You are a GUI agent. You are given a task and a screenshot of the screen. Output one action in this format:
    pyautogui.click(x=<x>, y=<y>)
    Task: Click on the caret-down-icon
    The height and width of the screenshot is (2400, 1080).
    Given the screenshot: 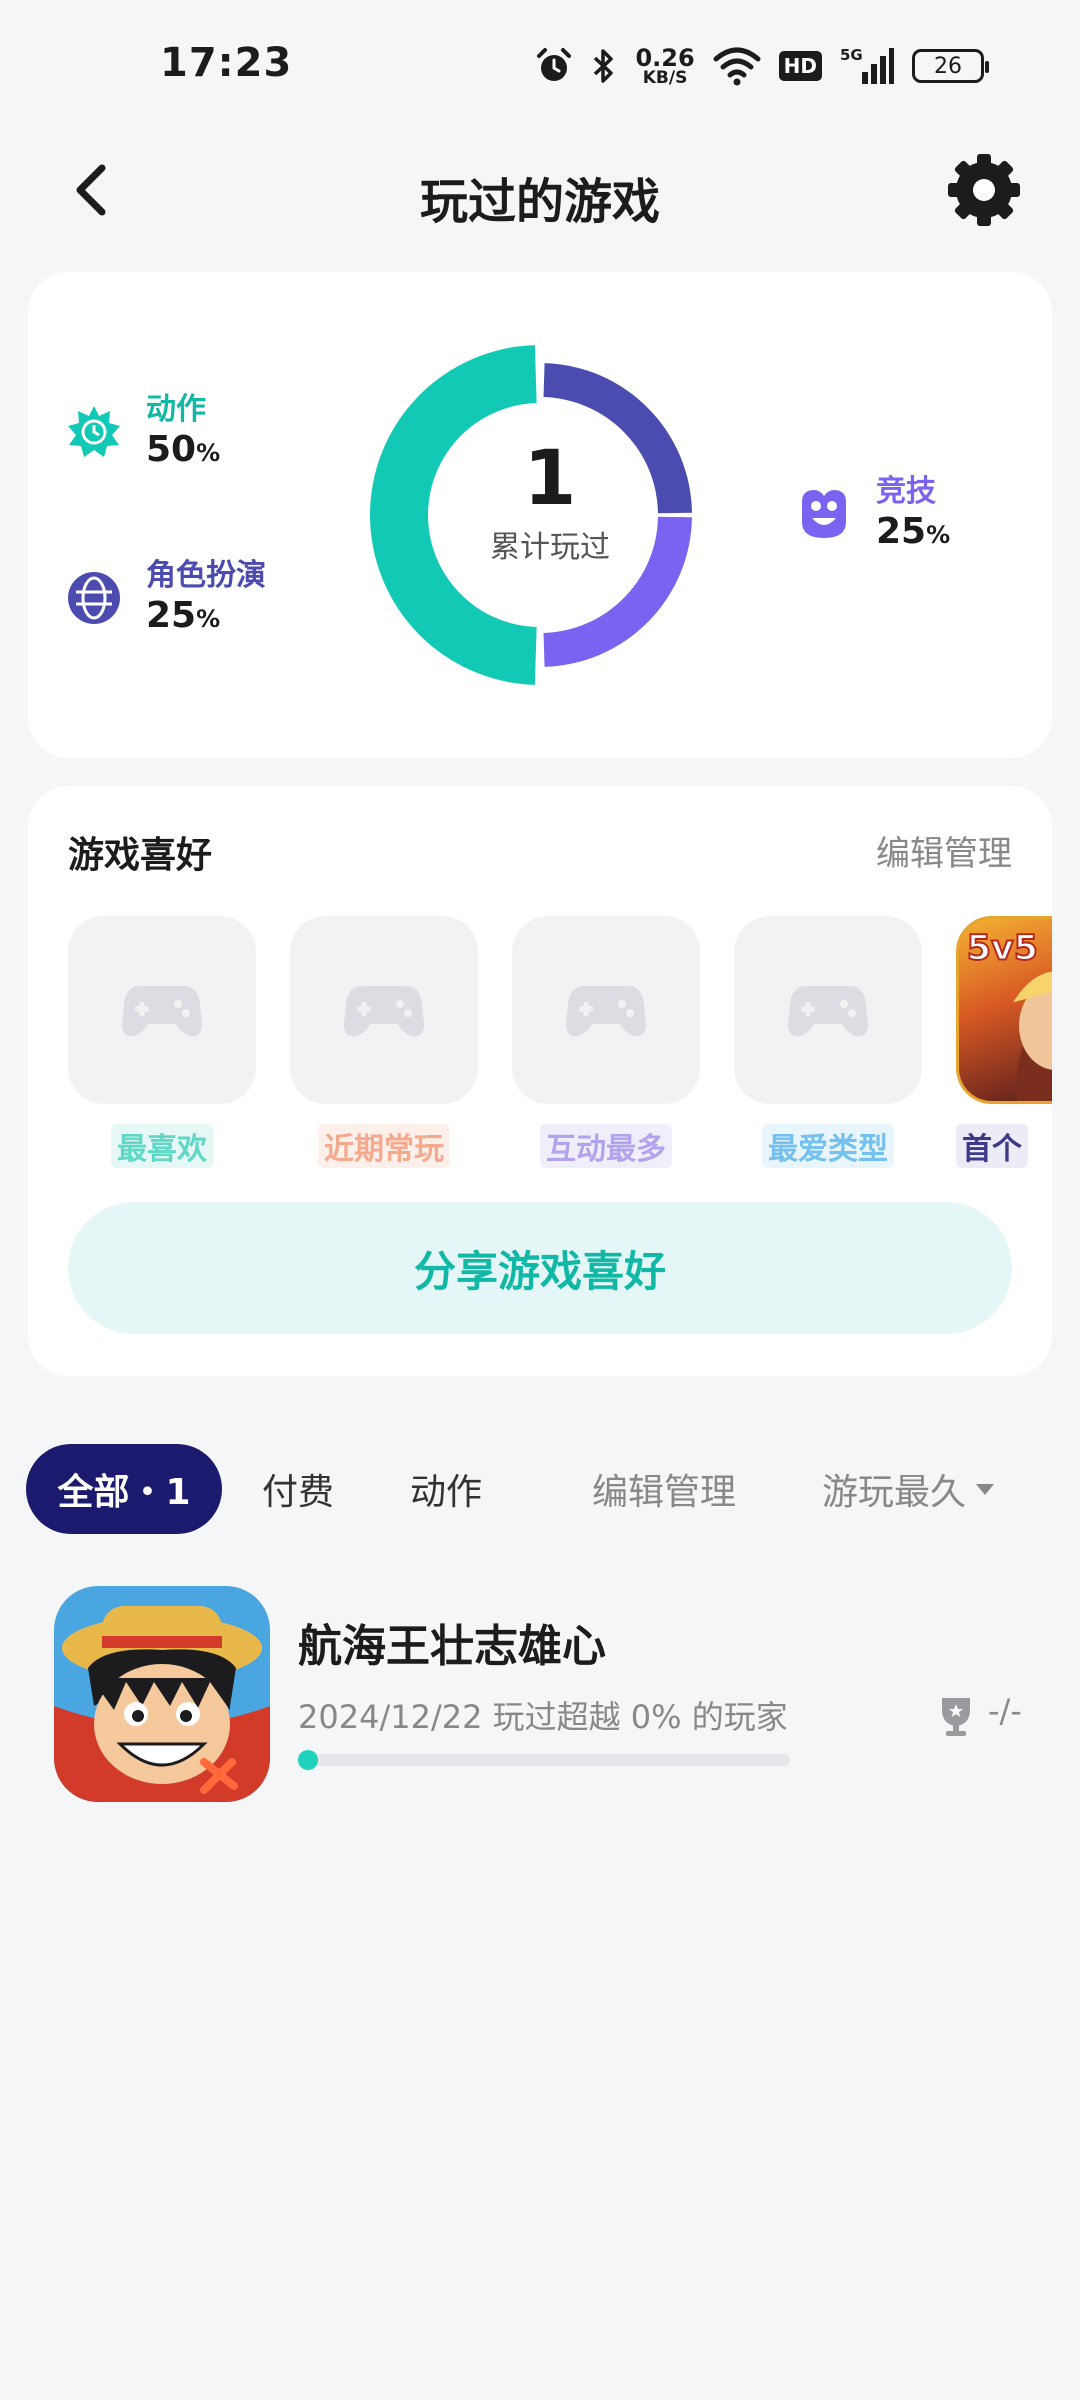 What is the action you would take?
    pyautogui.click(x=985, y=1489)
    